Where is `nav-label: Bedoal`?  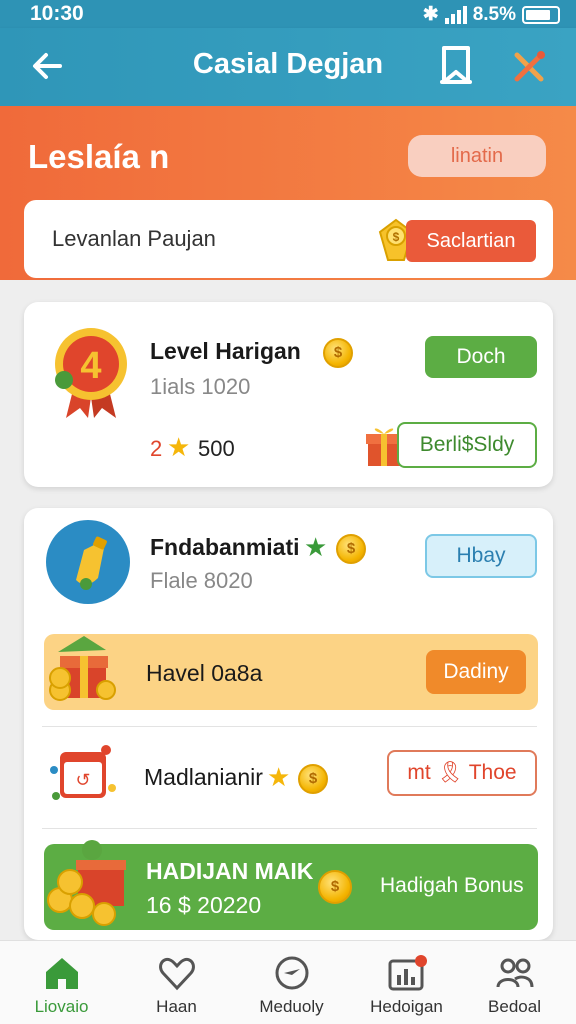 nav-label: Bedoal is located at coordinates (514, 1006).